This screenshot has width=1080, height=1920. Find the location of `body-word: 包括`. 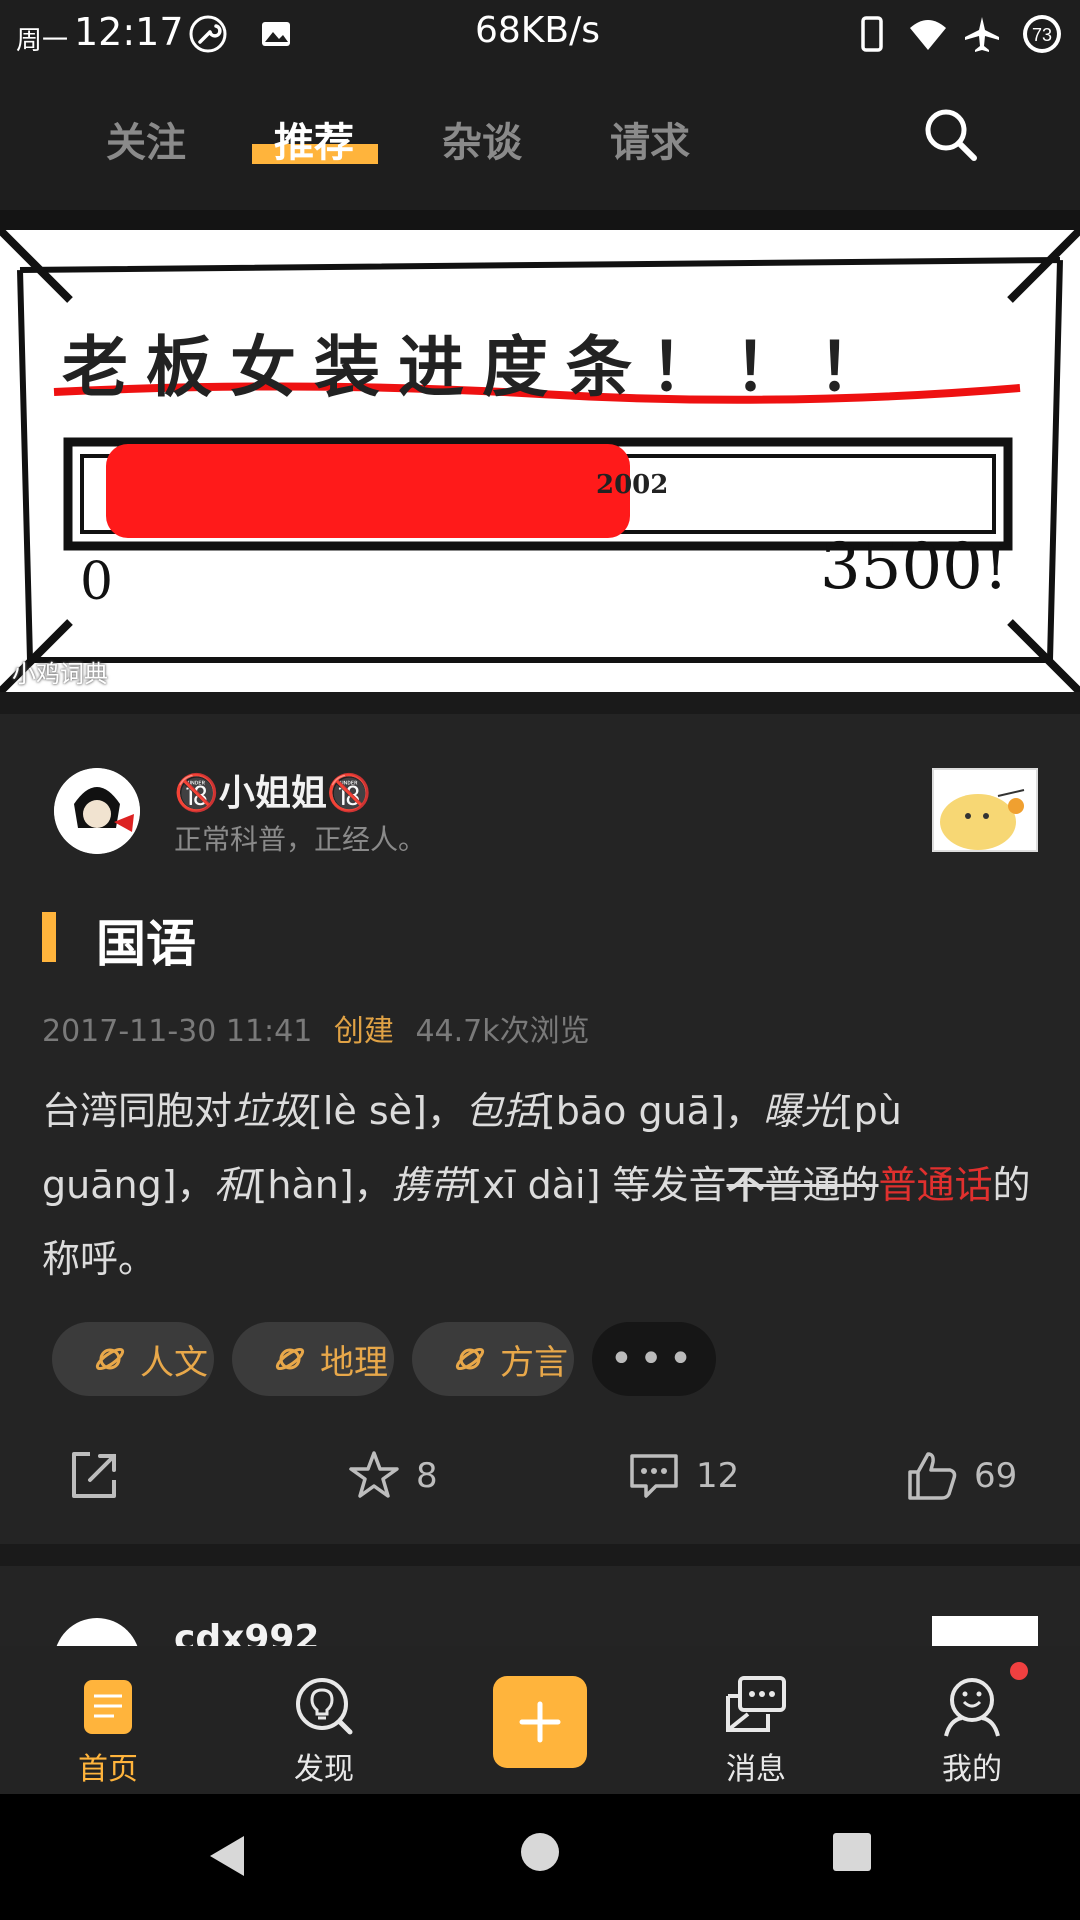

body-word: 包括 is located at coordinates (502, 1111).